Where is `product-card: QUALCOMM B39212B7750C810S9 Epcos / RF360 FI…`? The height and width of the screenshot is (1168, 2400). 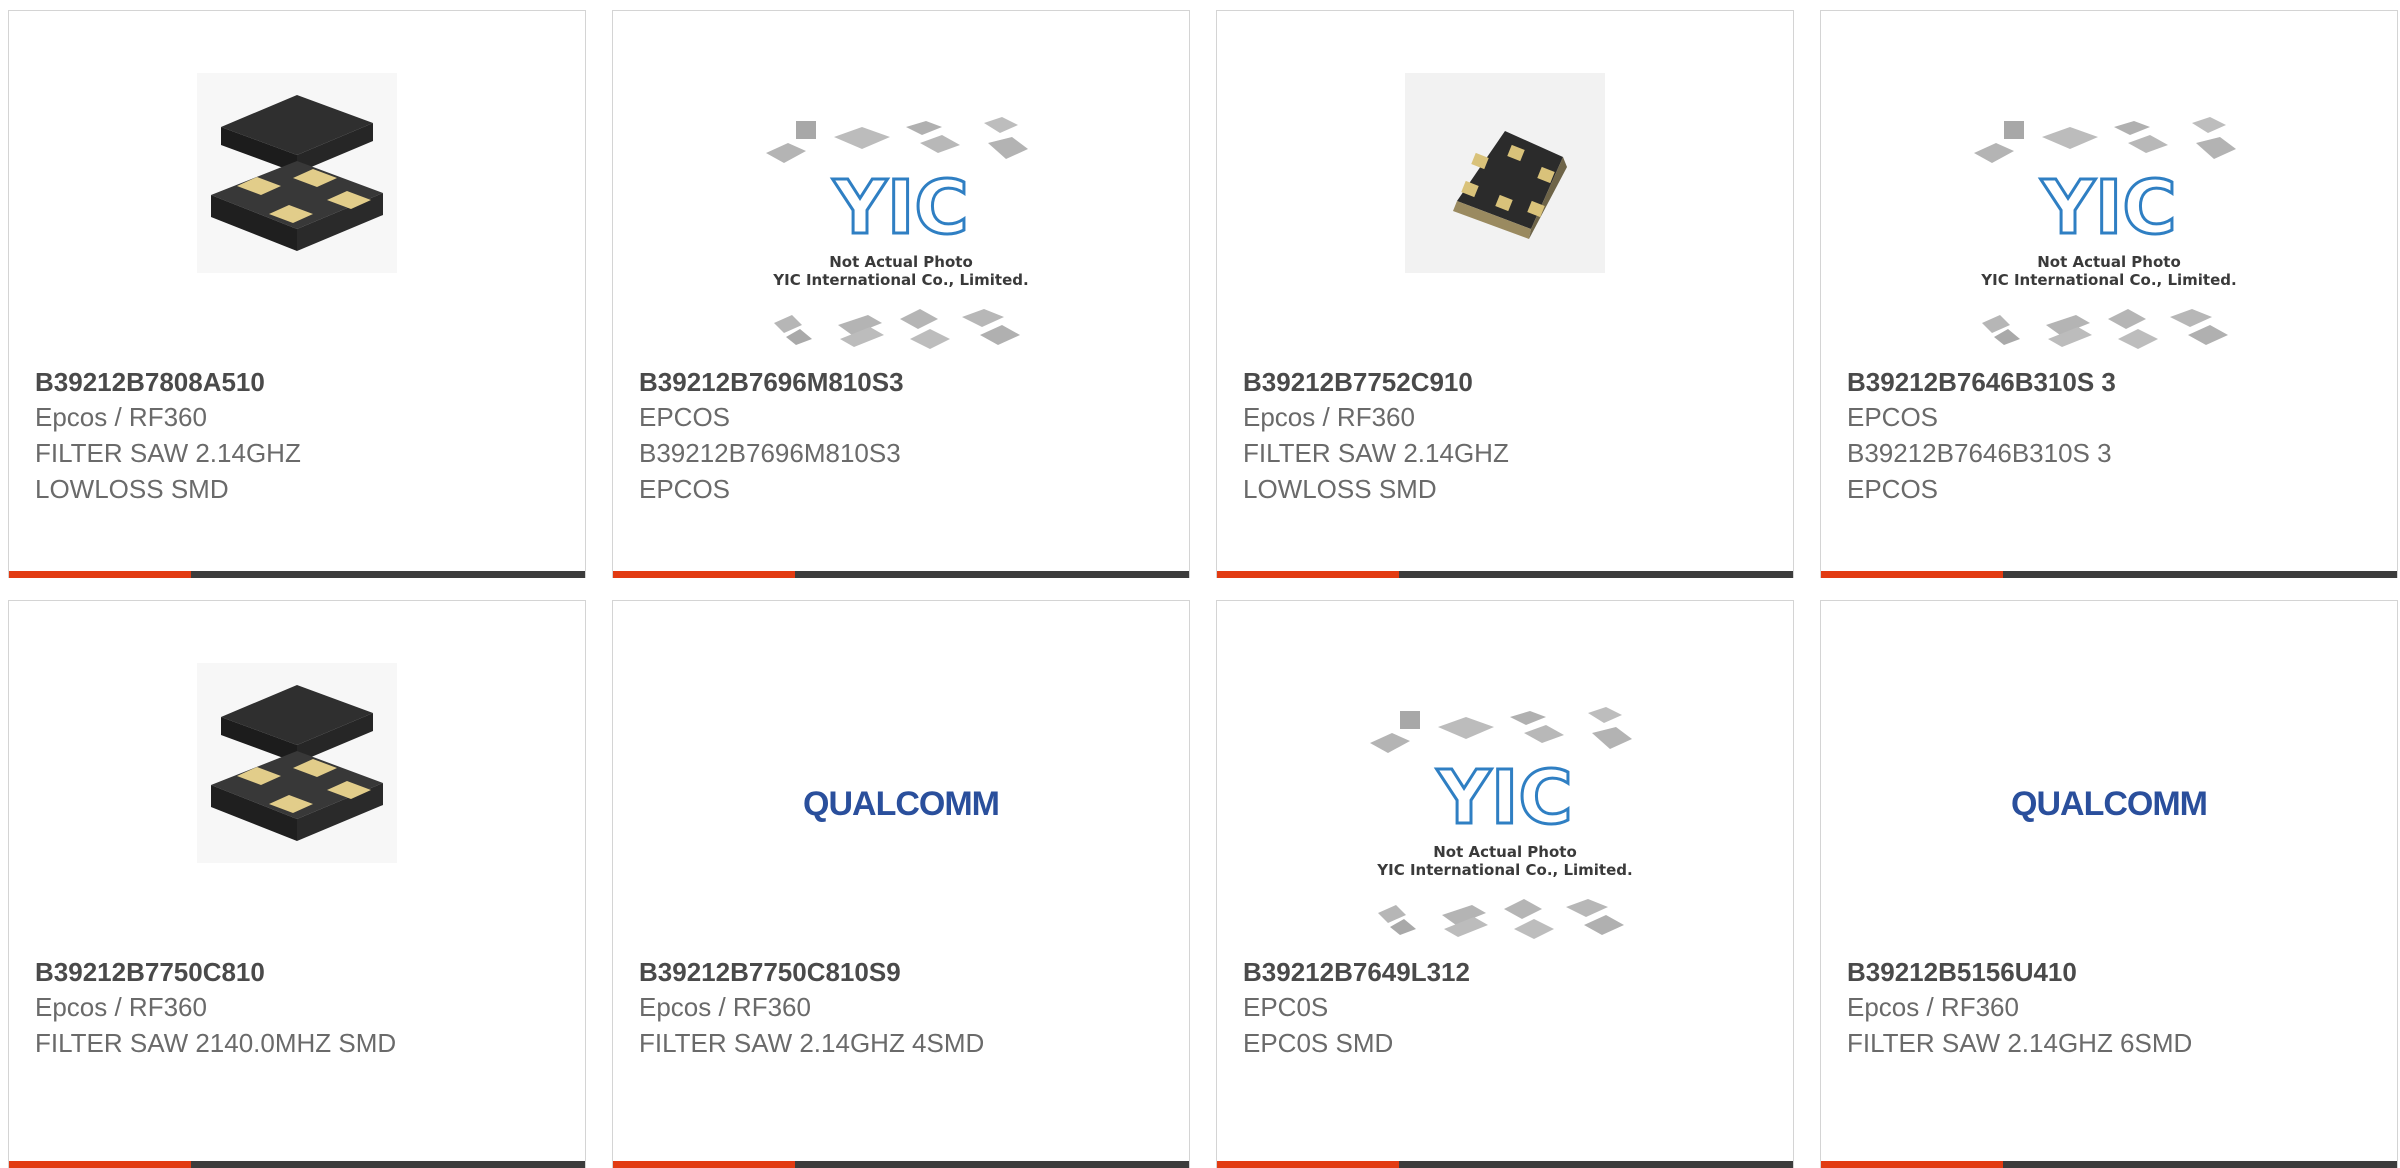
product-card: QUALCOMM B39212B7750C810S9 Epcos / RF360 FI… is located at coordinates (901, 884).